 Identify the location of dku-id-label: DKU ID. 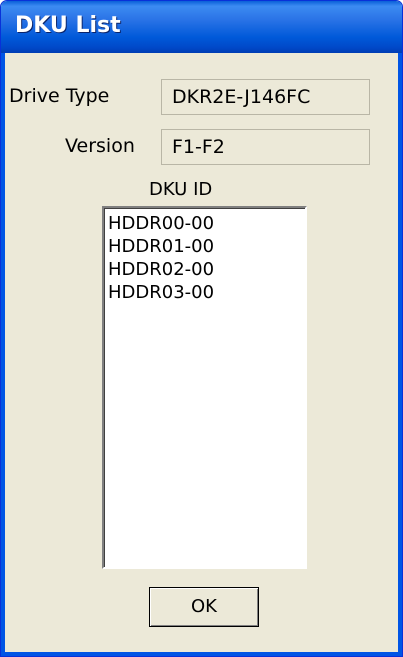
(181, 189).